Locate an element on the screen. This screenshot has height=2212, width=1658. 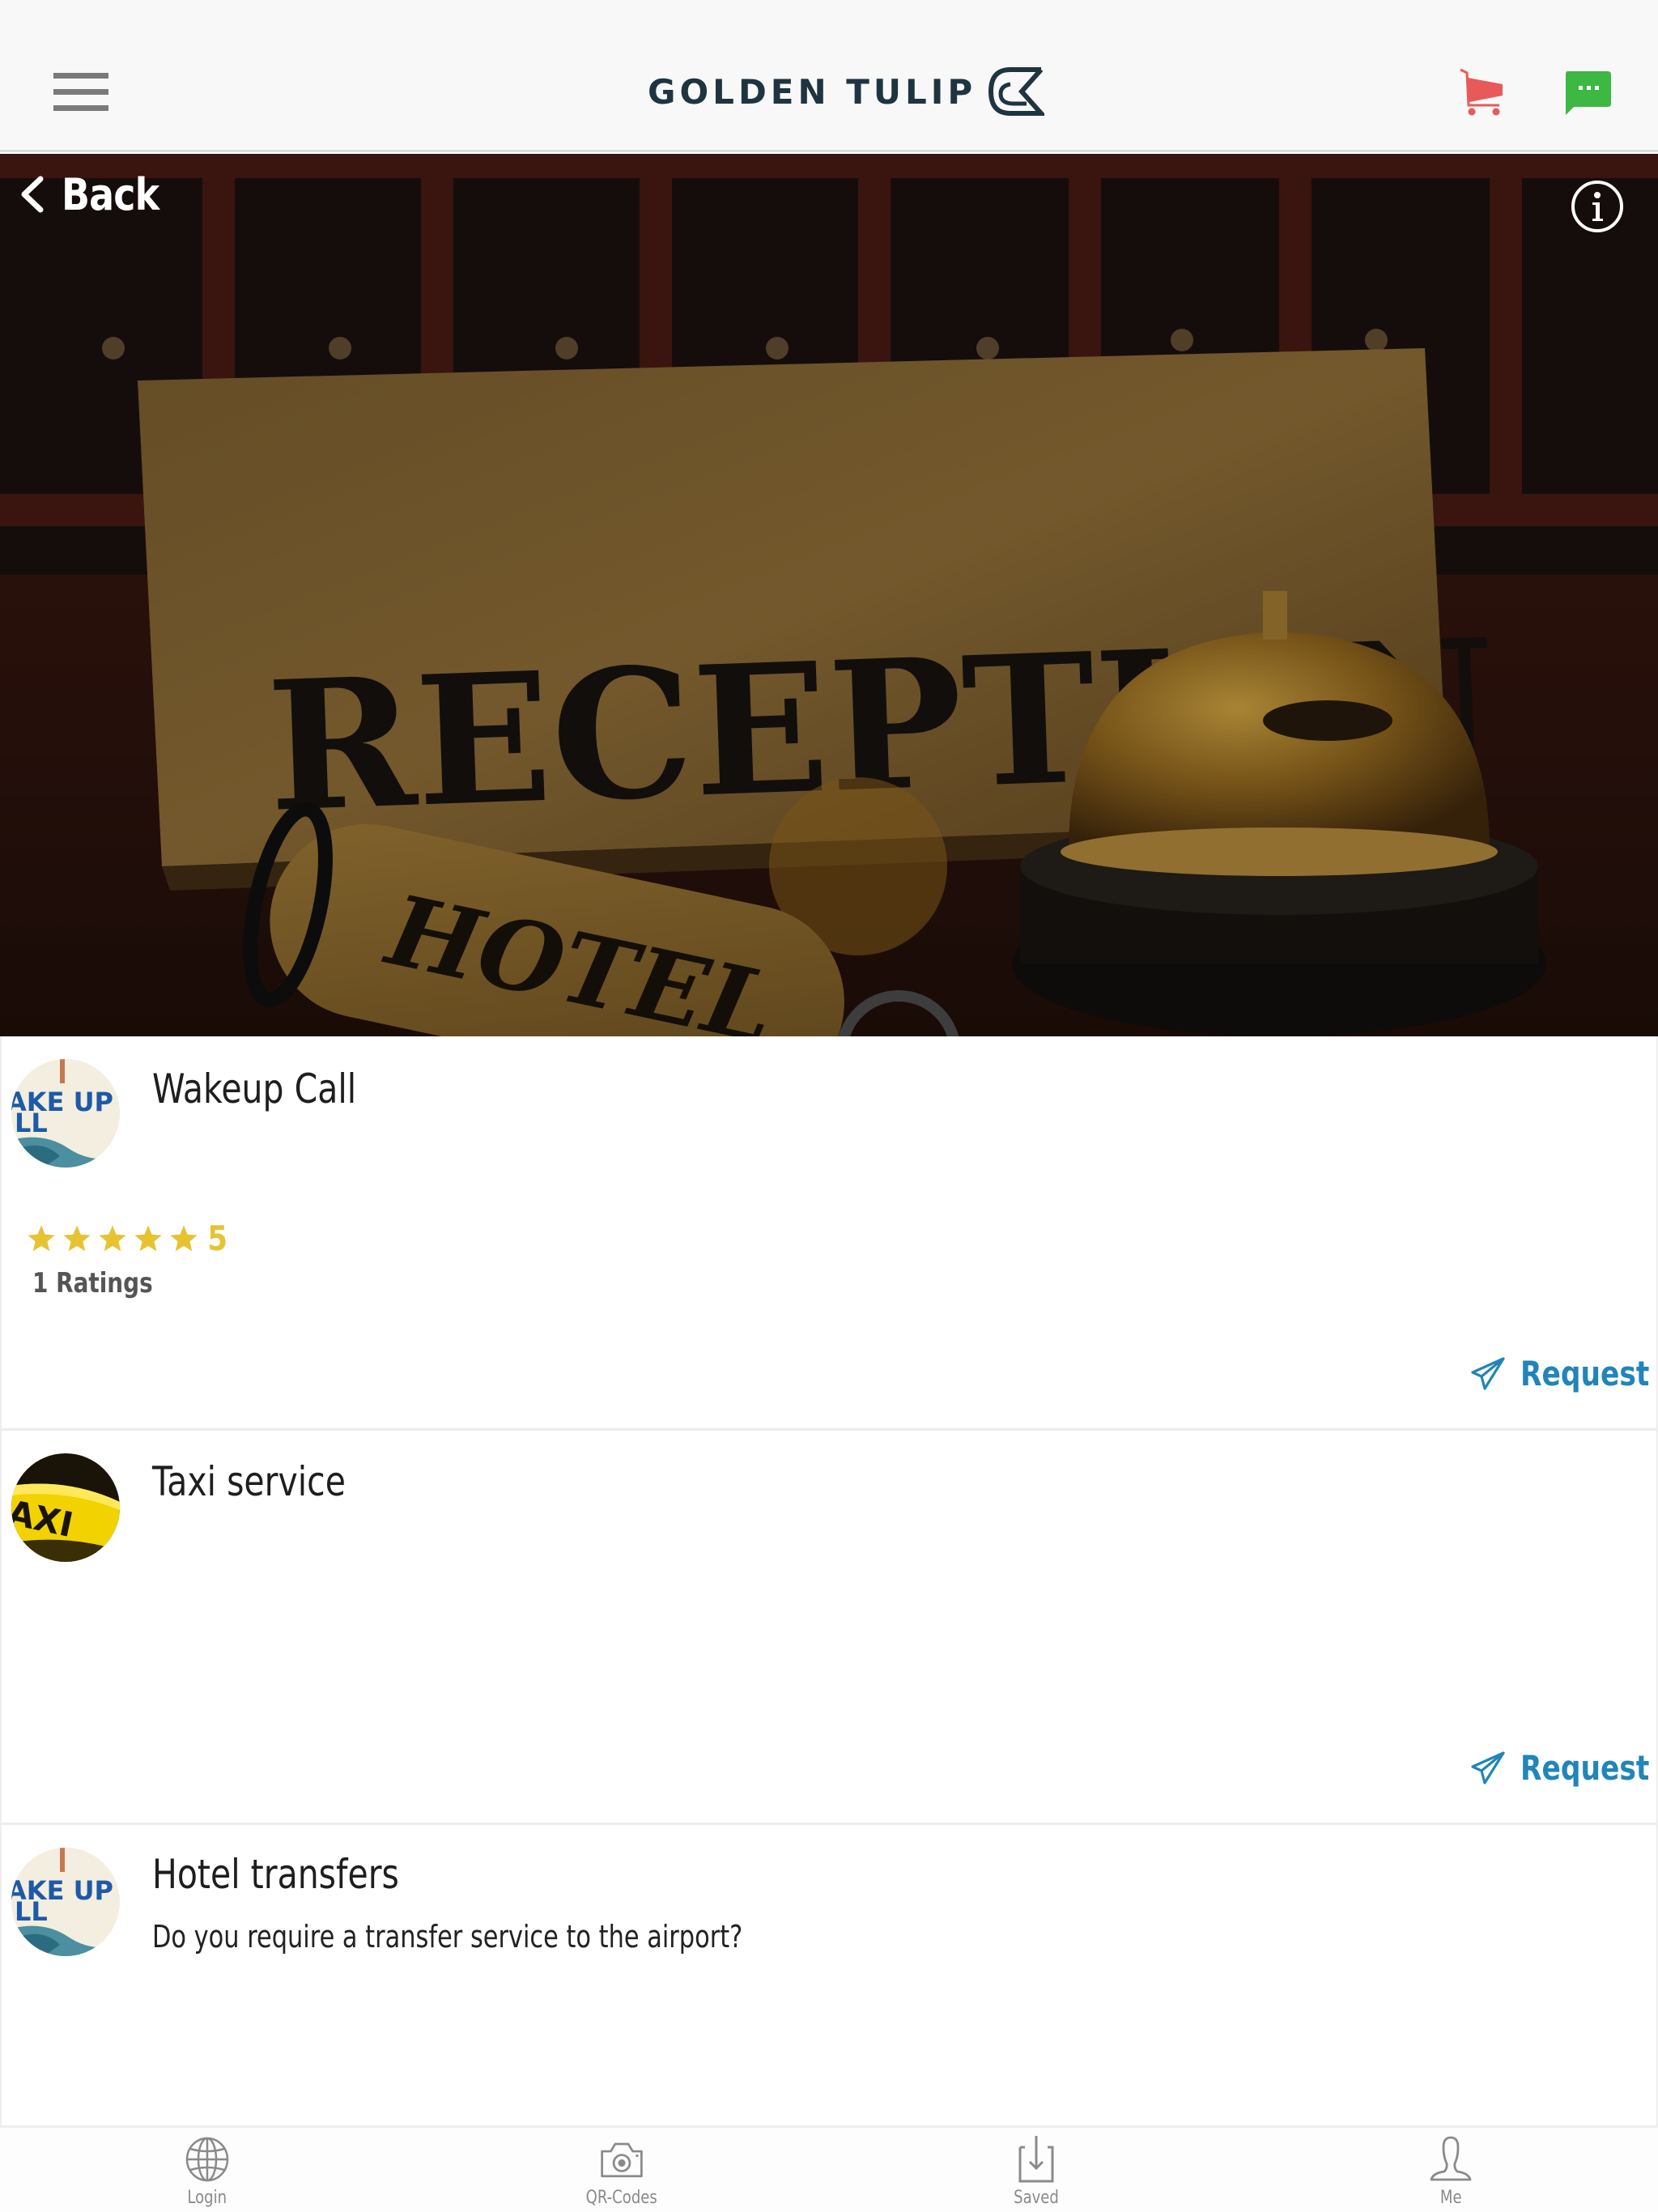
nav-me: Me is located at coordinates (1451, 2170).